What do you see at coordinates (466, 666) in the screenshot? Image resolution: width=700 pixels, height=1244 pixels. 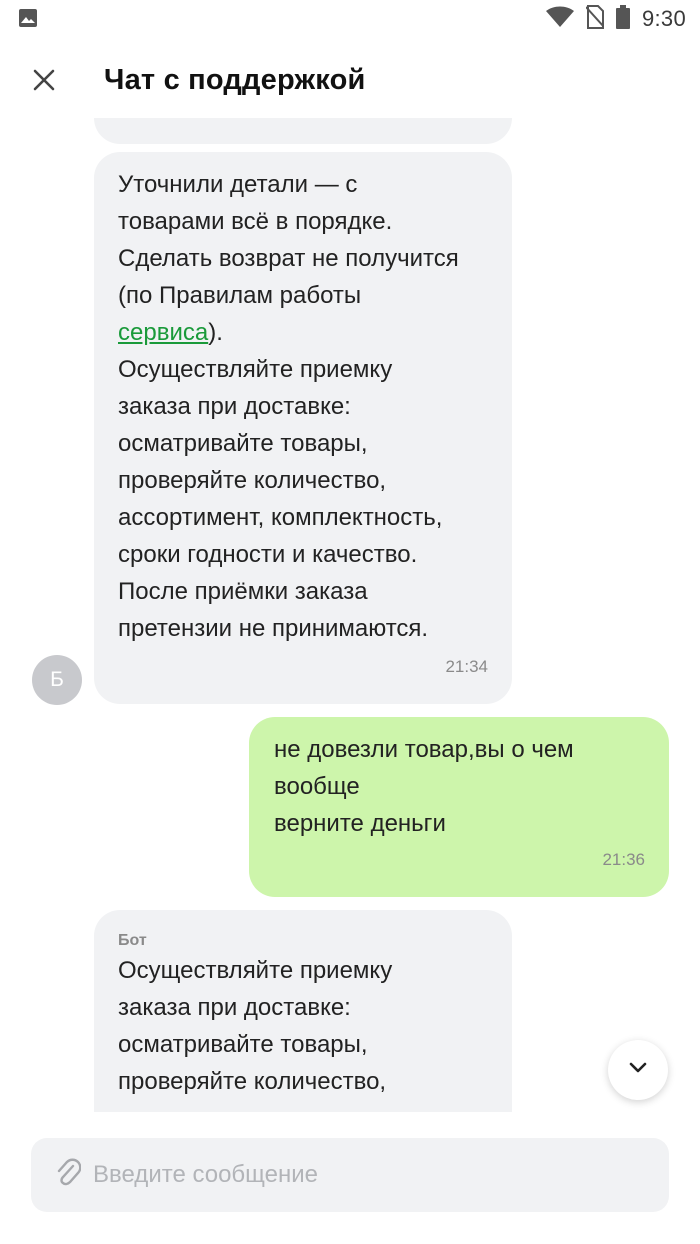 I see `message-time: 21:34` at bounding box center [466, 666].